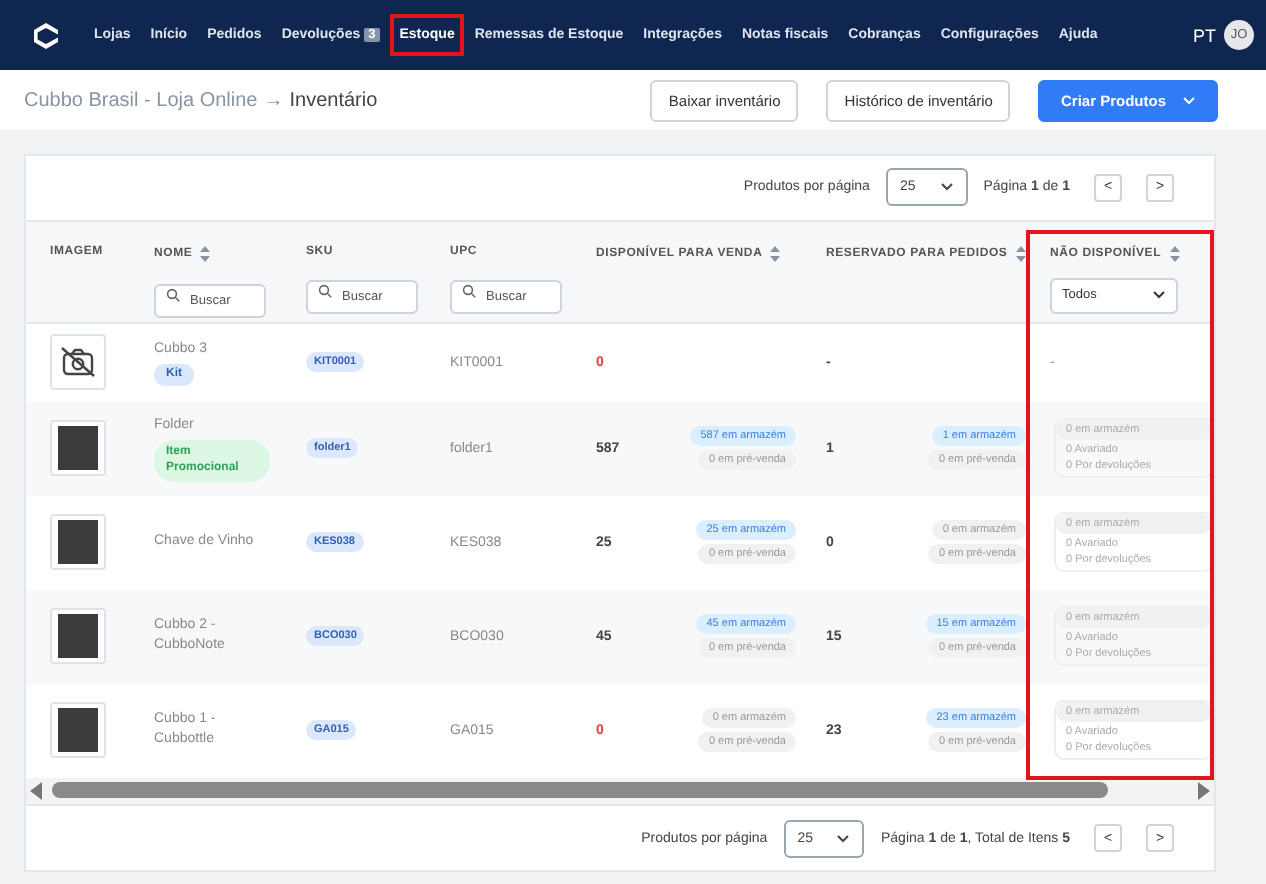 Image resolution: width=1266 pixels, height=884 pixels. Describe the element at coordinates (273, 100) in the screenshot. I see `breadcrumb-item: →` at that location.